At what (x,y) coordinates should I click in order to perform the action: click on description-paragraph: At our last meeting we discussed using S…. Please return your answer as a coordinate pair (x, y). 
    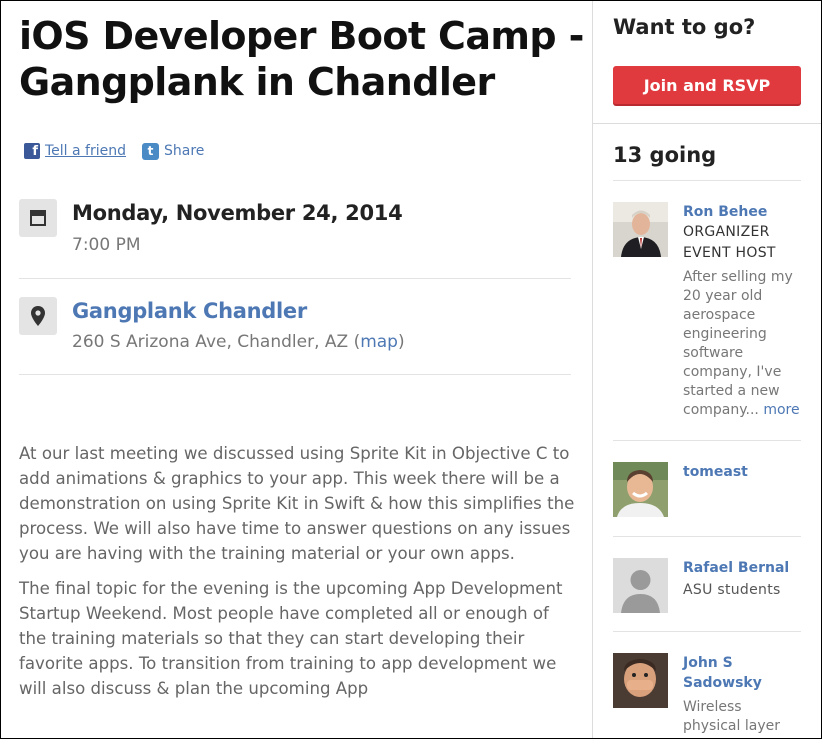
    Looking at the image, I should click on (297, 503).